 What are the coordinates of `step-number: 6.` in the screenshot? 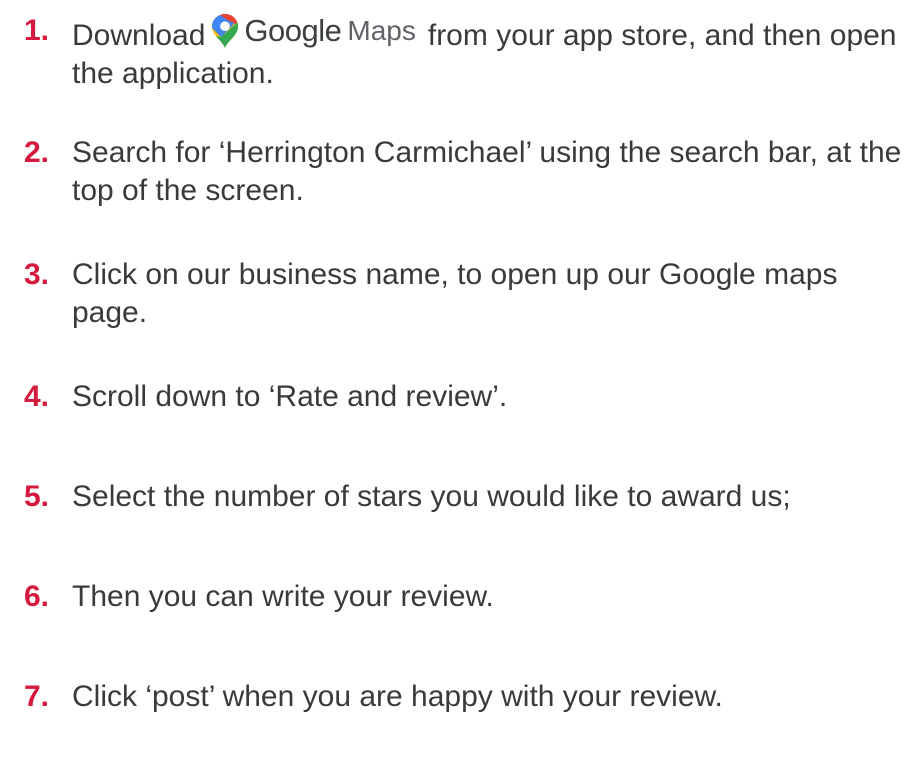 It's located at (37, 596).